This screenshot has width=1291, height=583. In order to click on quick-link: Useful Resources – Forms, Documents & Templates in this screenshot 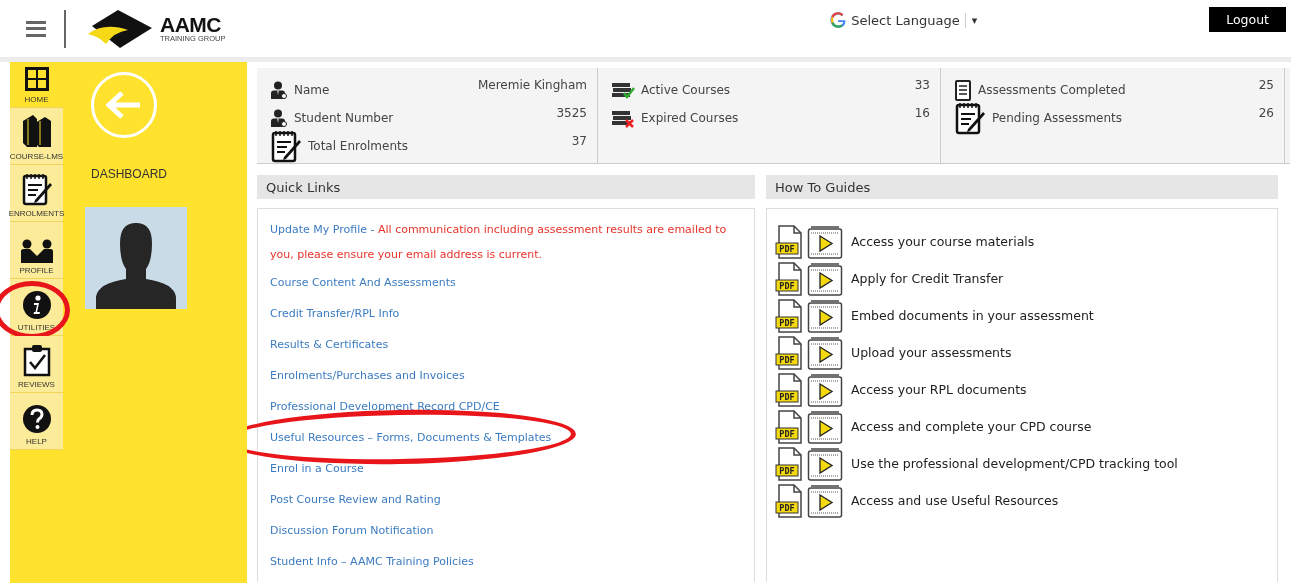, I will do `click(411, 437)`.